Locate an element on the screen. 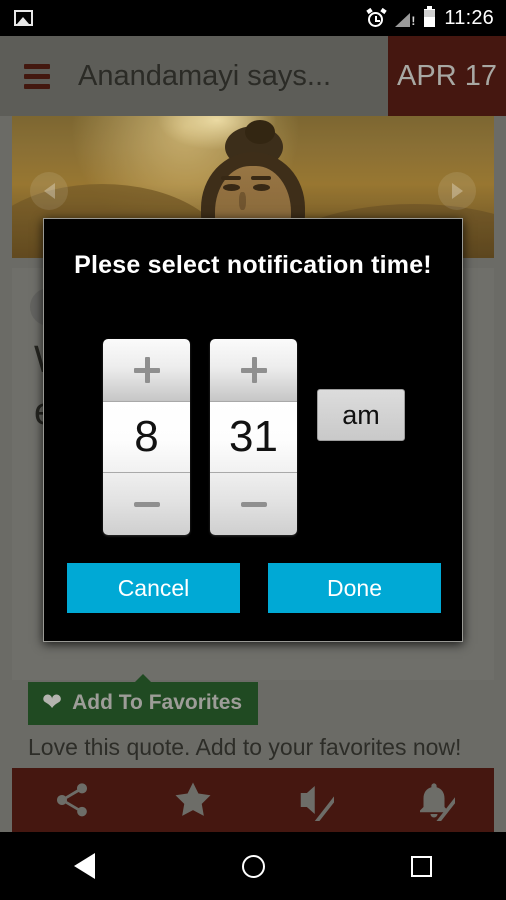  dialog-title: Plese select notification time! is located at coordinates (253, 265).